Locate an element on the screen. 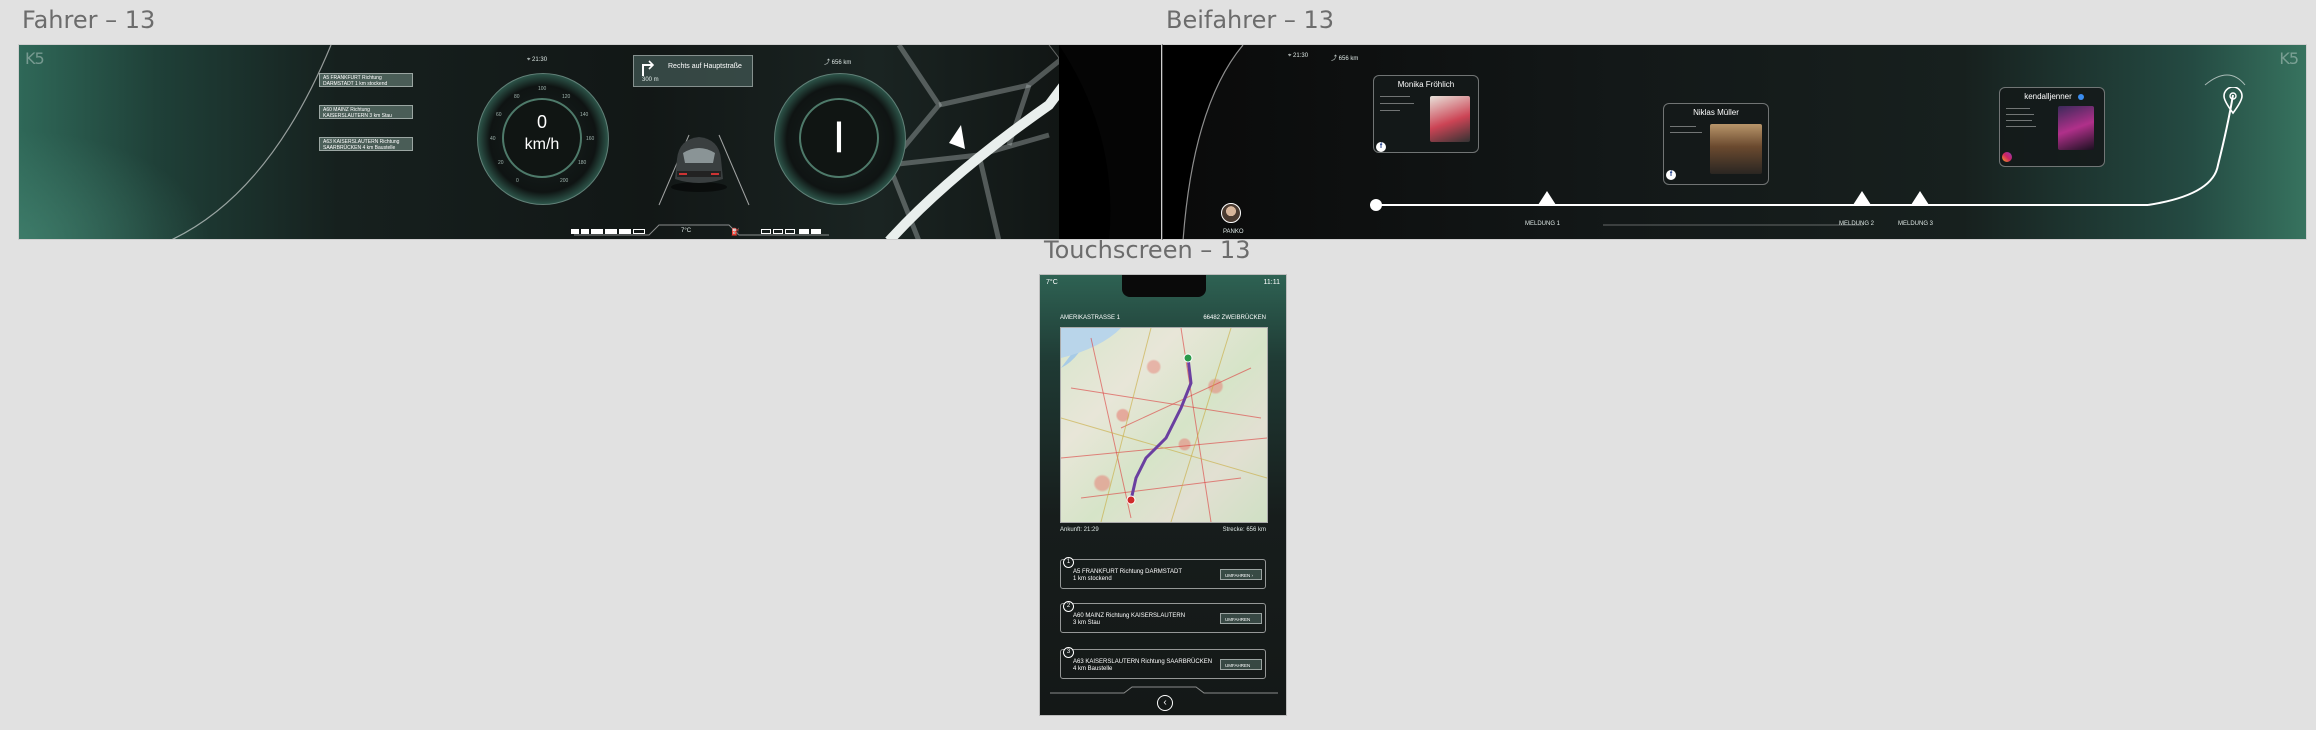 This screenshot has height=730, width=2316. touch-temperature: 7°C is located at coordinates (1052, 282).